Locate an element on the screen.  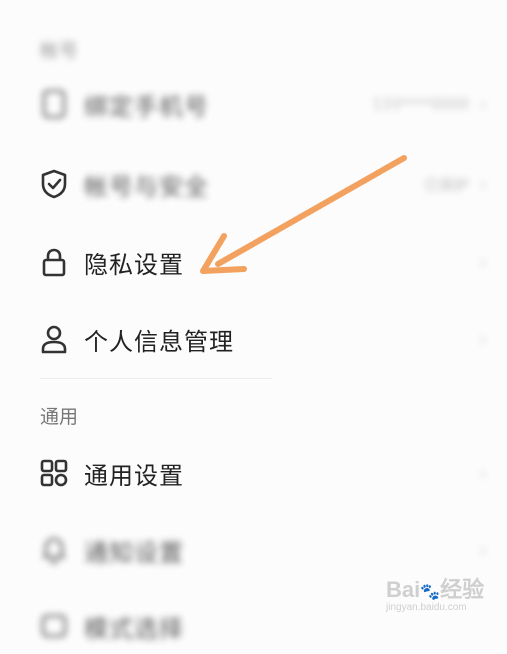
paw-icon: 🐾 is located at coordinates (430, 592).